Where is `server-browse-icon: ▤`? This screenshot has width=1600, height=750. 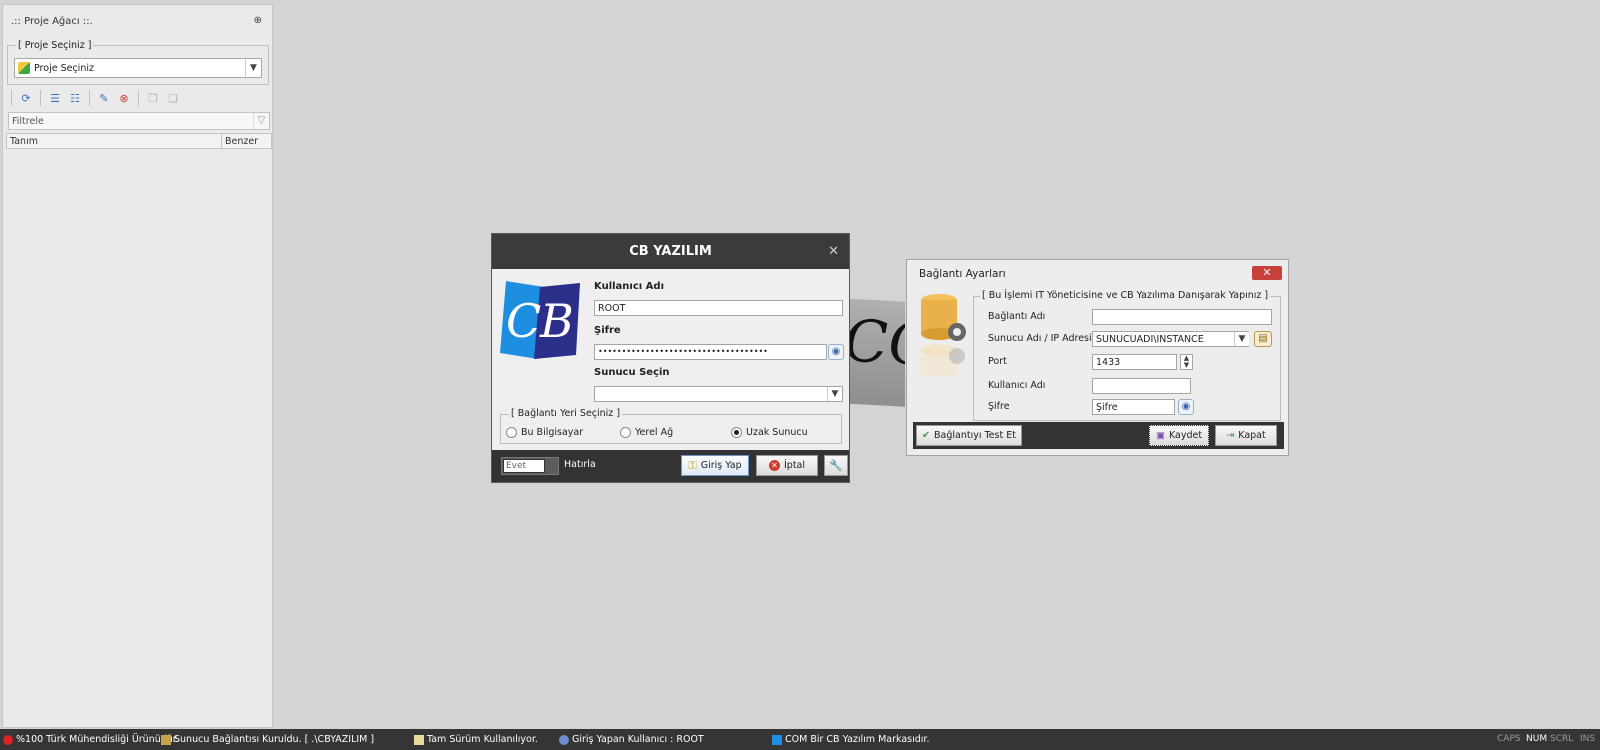 server-browse-icon: ▤ is located at coordinates (1263, 339).